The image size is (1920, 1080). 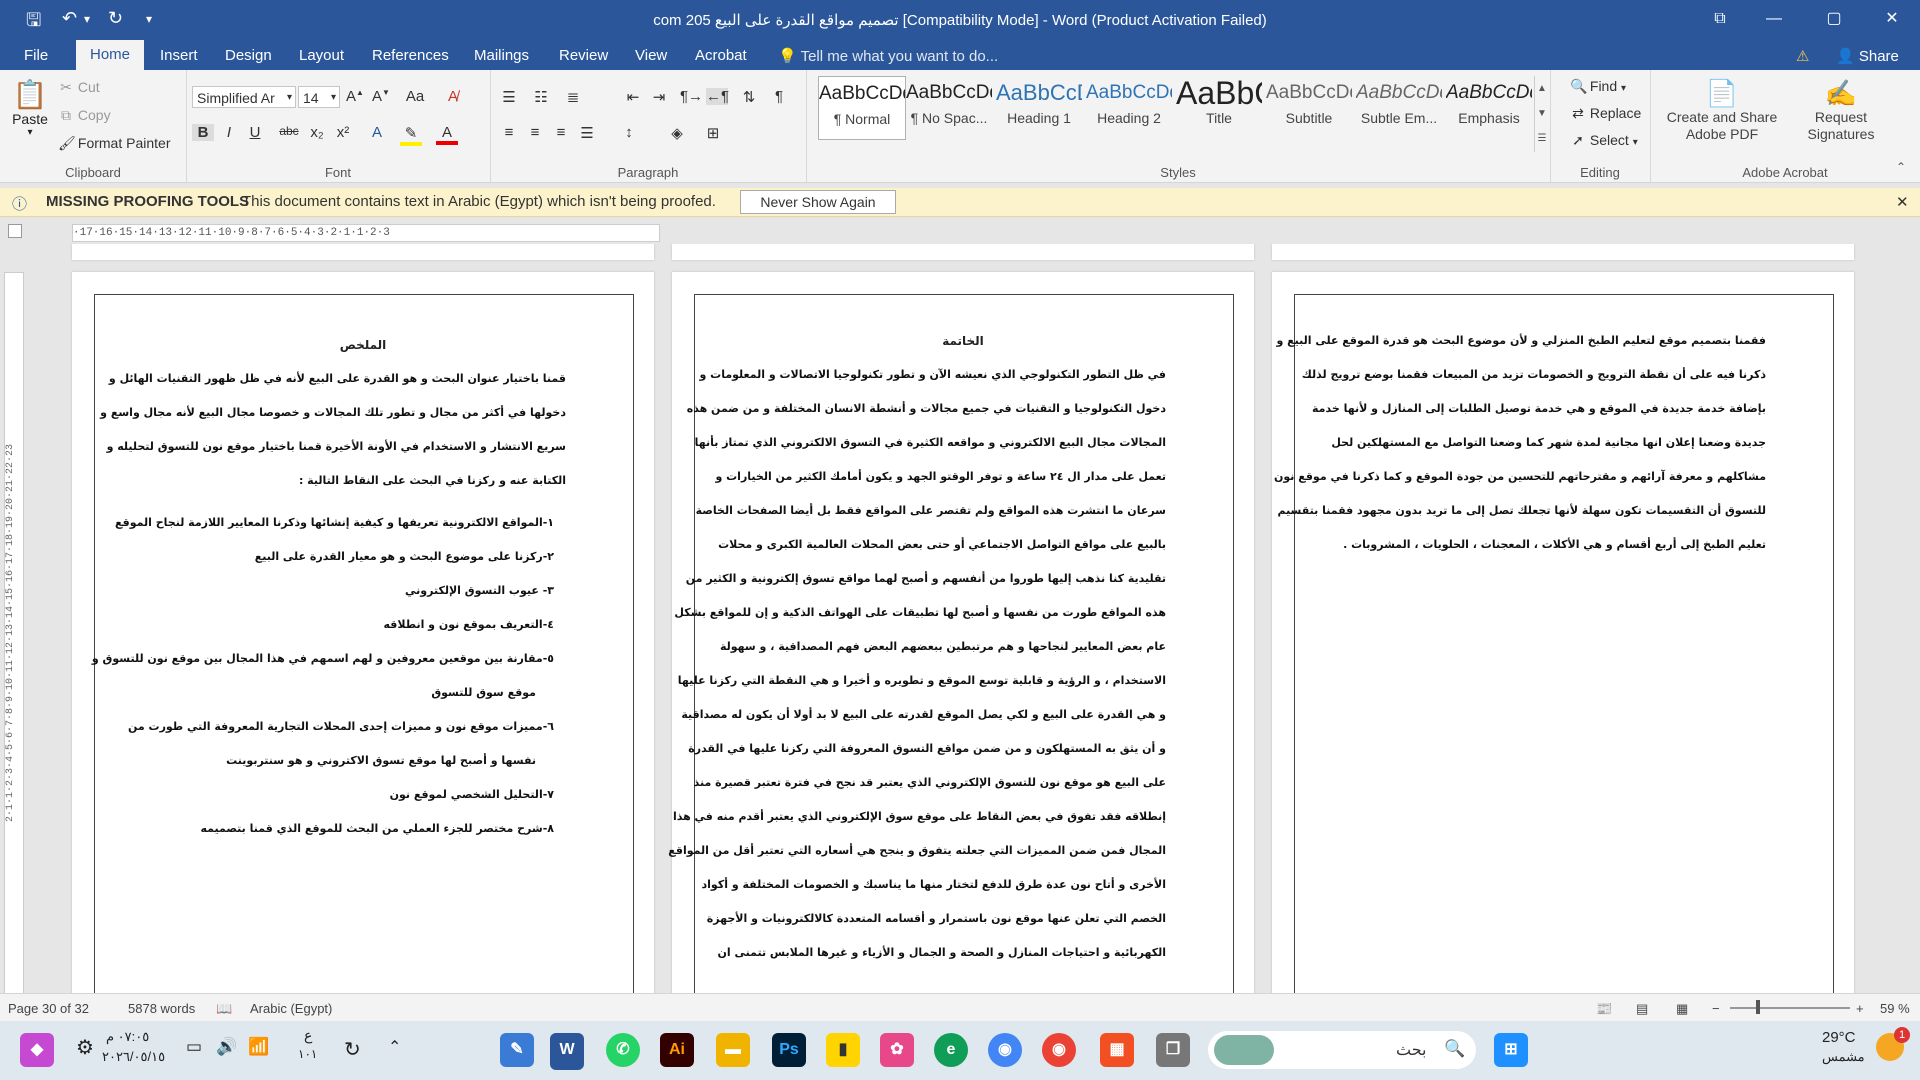 I want to click on chrome-icon: ◉, so click(x=1059, y=1050).